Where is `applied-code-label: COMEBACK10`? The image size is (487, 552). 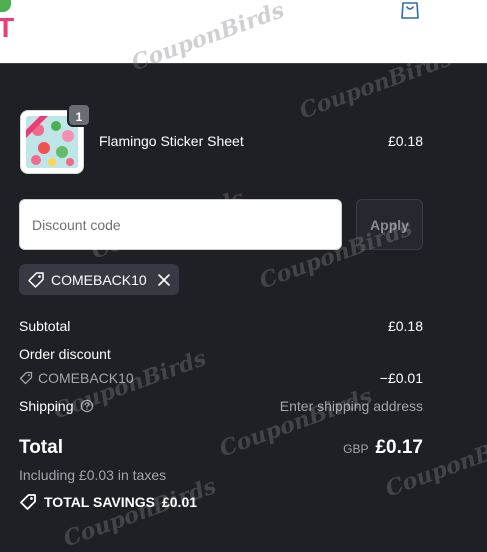 applied-code-label: COMEBACK10 is located at coordinates (99, 279).